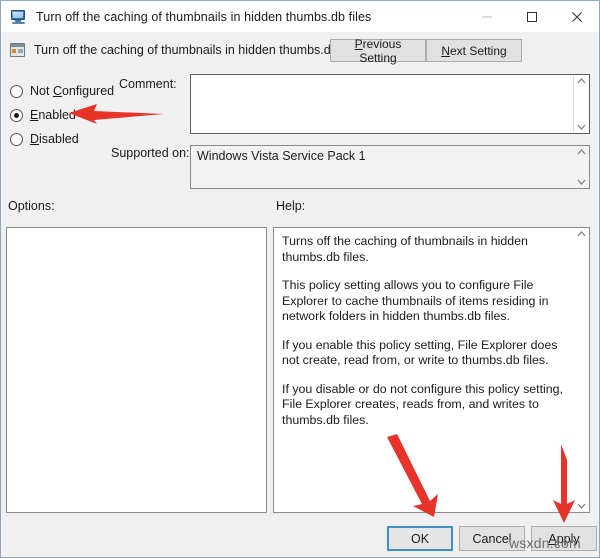 Image resolution: width=600 pixels, height=558 pixels. I want to click on supported-on-field: Windows Vista Service Pack 1, so click(390, 167).